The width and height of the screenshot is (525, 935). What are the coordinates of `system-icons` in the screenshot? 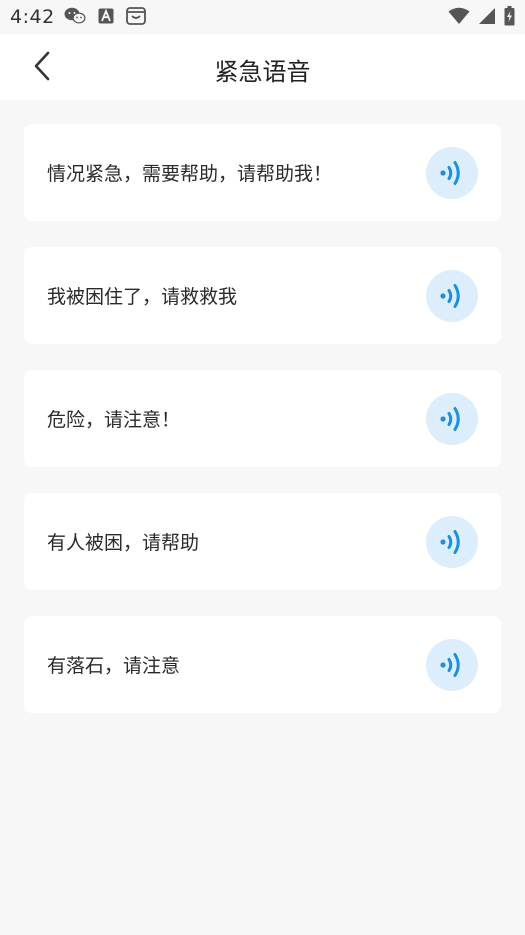 It's located at (481, 16).